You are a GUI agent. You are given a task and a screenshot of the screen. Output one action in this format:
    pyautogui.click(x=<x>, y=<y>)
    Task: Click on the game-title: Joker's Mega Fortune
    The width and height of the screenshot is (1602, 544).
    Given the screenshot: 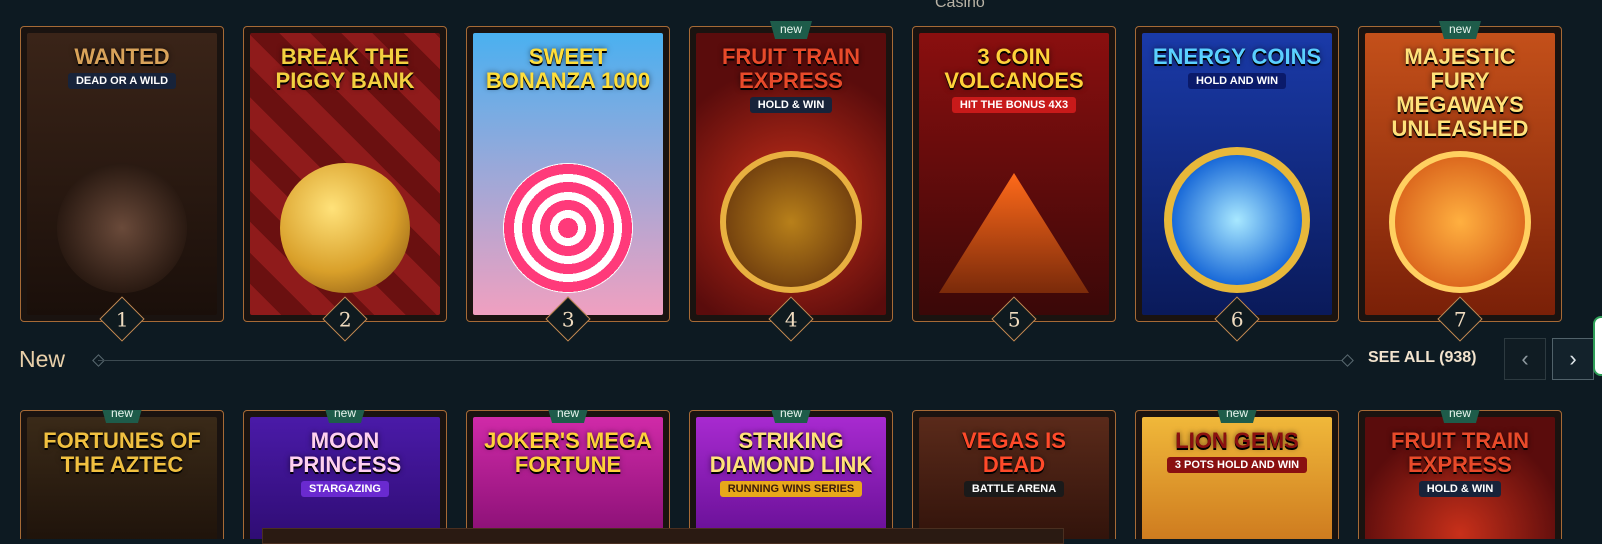 What is the action you would take?
    pyautogui.click(x=568, y=452)
    